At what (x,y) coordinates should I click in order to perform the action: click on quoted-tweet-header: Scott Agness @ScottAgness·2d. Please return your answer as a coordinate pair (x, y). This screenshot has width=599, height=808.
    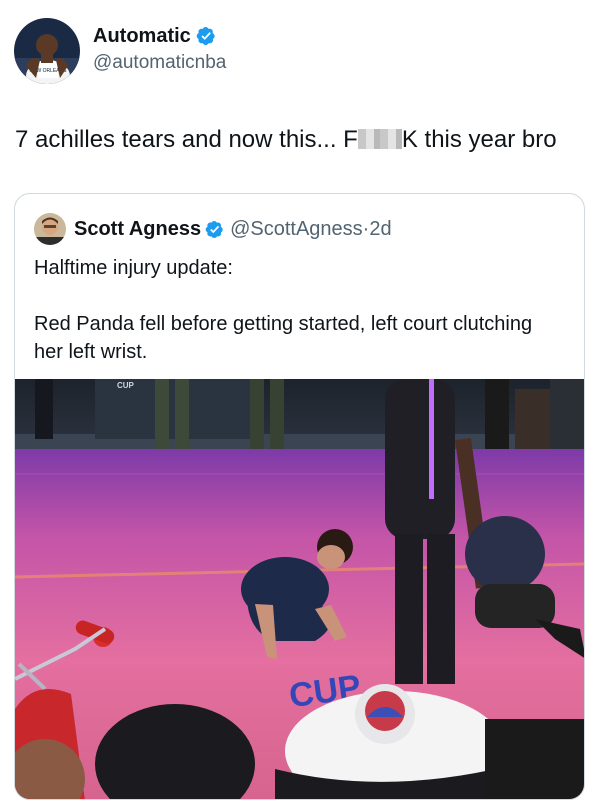
    Looking at the image, I should click on (213, 229).